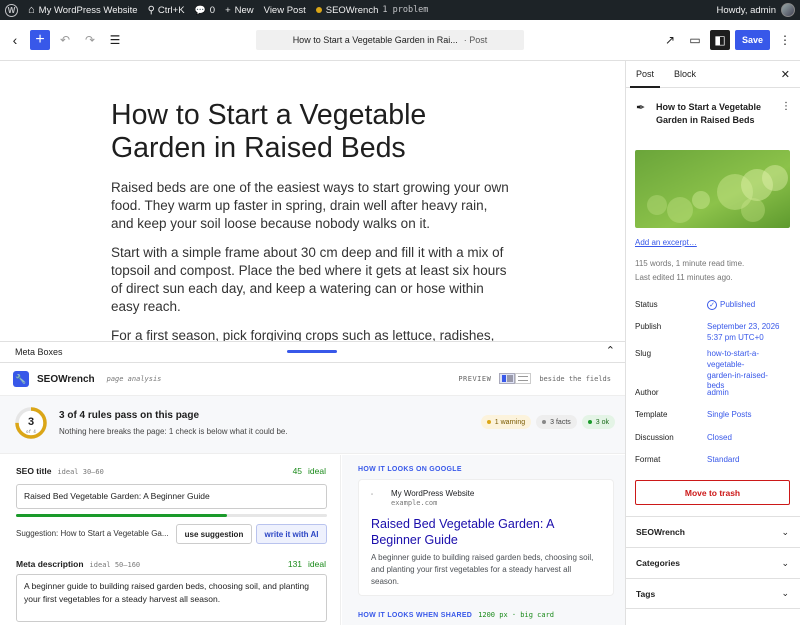 This screenshot has height=625, width=800. I want to click on move-to-trash-button: Move to trash, so click(712, 492).